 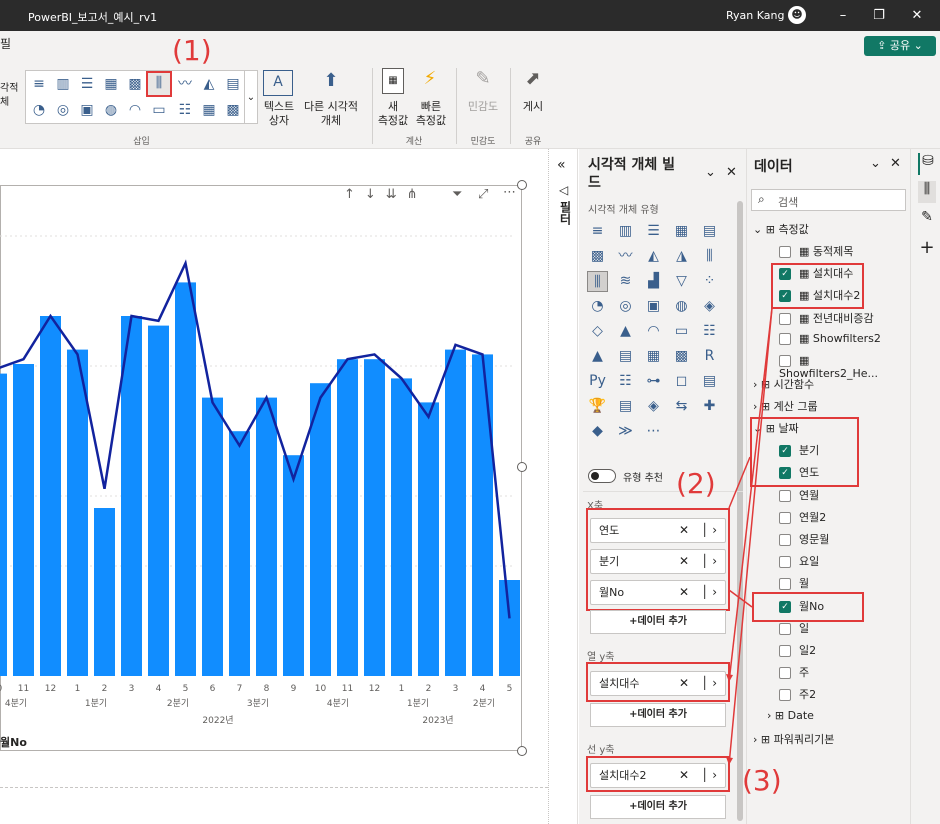 I want to click on line-y-field: 설치대수2 ✕ │ ›, so click(x=658, y=775).